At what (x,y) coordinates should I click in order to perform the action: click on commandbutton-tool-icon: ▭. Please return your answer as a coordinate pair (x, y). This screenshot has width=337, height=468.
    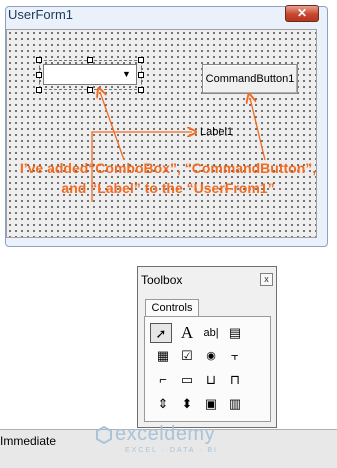
    Looking at the image, I should click on (187, 380).